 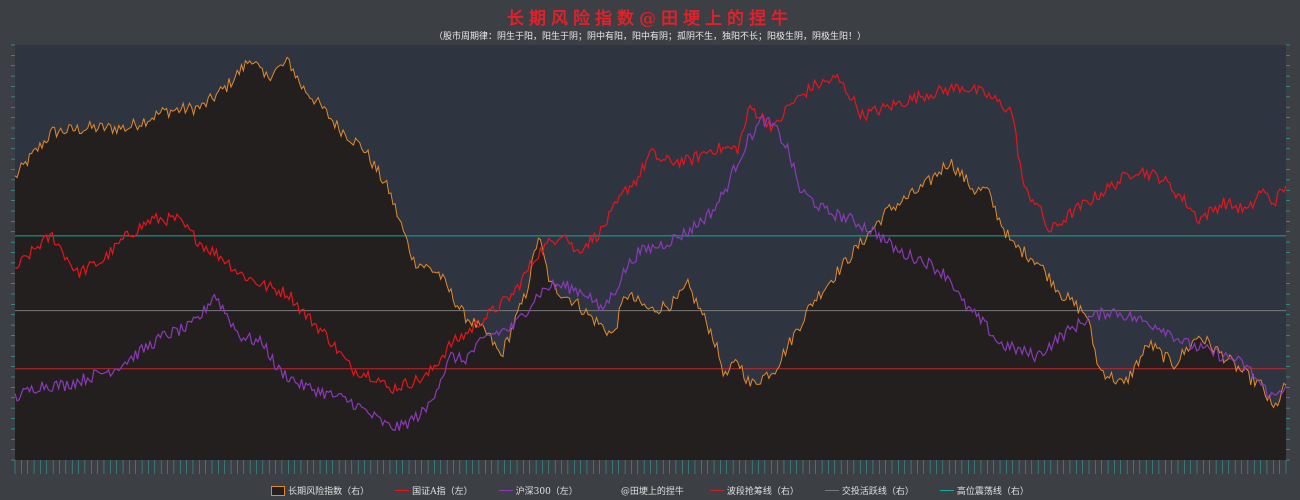 What do you see at coordinates (329, 492) in the screenshot?
I see `legend-label: 长期风险指数（右）` at bounding box center [329, 492].